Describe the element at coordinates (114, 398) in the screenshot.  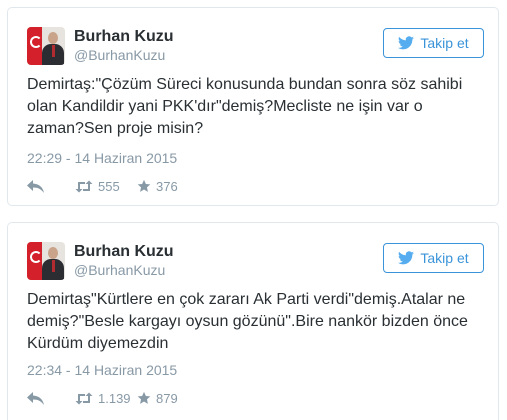
I see `retweet-count: 1.139` at that location.